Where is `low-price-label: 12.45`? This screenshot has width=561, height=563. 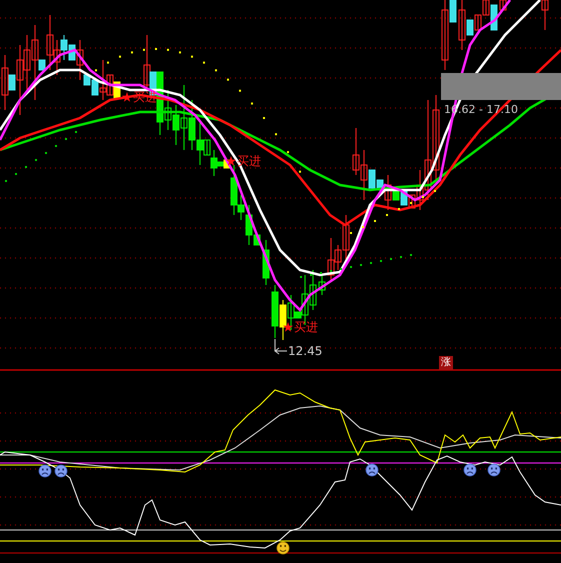
low-price-label: 12.45 is located at coordinates (305, 351).